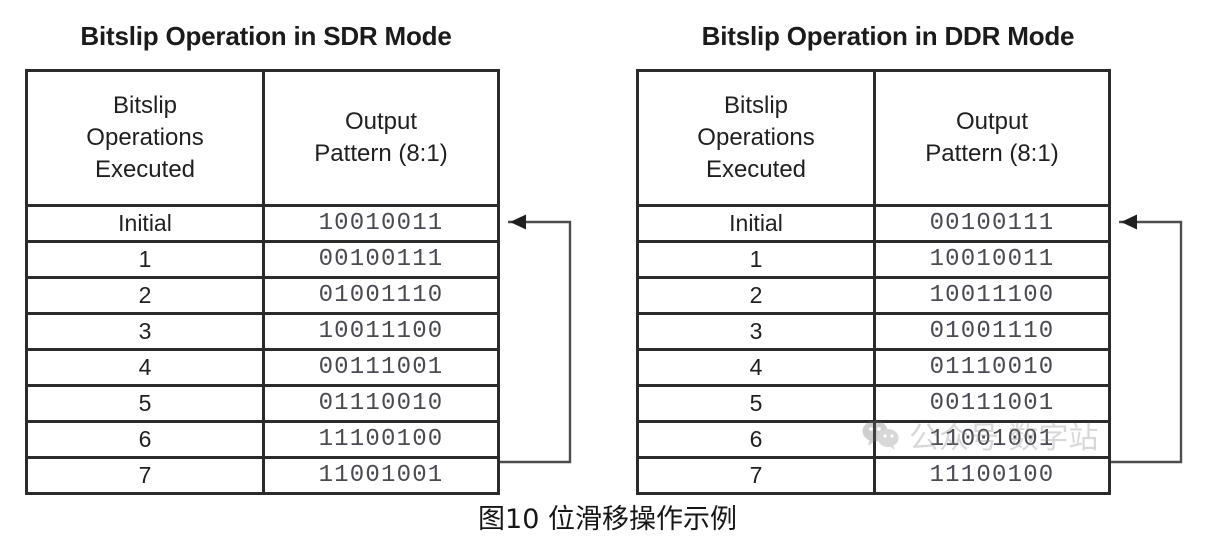  I want to click on table-row: 7 11100100, so click(873, 475).